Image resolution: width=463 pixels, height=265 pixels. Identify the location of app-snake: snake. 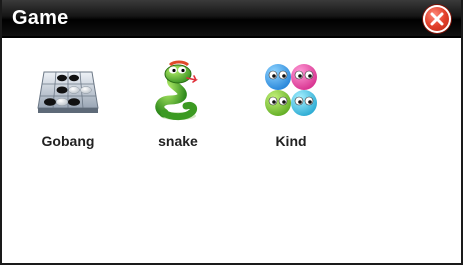
(178, 110).